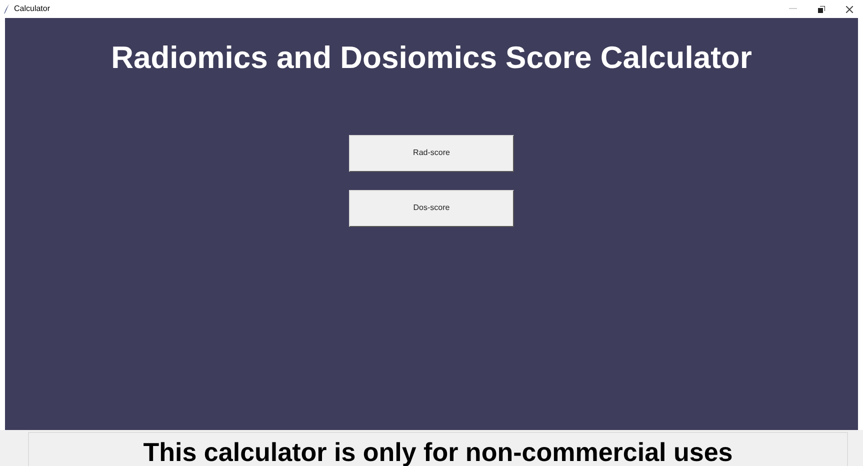 The width and height of the screenshot is (863, 466). What do you see at coordinates (32, 9) in the screenshot?
I see `window-title: Calculator` at bounding box center [32, 9].